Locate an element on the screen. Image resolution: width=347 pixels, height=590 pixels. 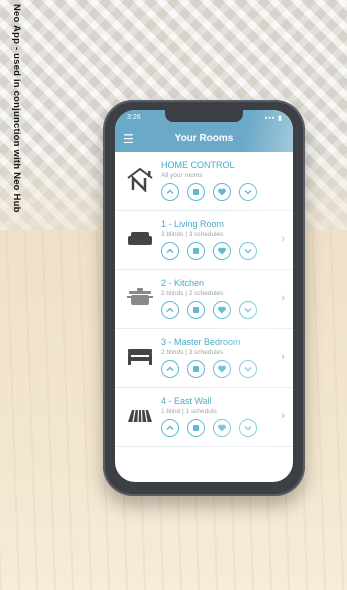
room-subtitle: 3 blinds | 3 schedules is located at coordinates (192, 234).